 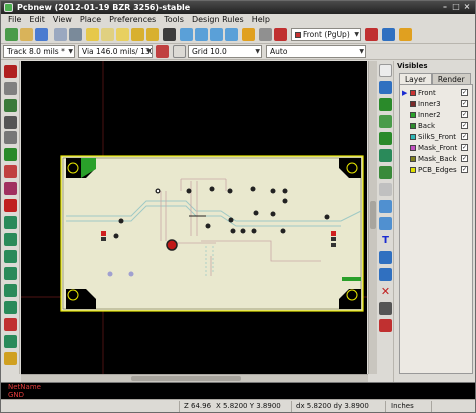 I want to click on paste-icon, so click(x=122, y=34).